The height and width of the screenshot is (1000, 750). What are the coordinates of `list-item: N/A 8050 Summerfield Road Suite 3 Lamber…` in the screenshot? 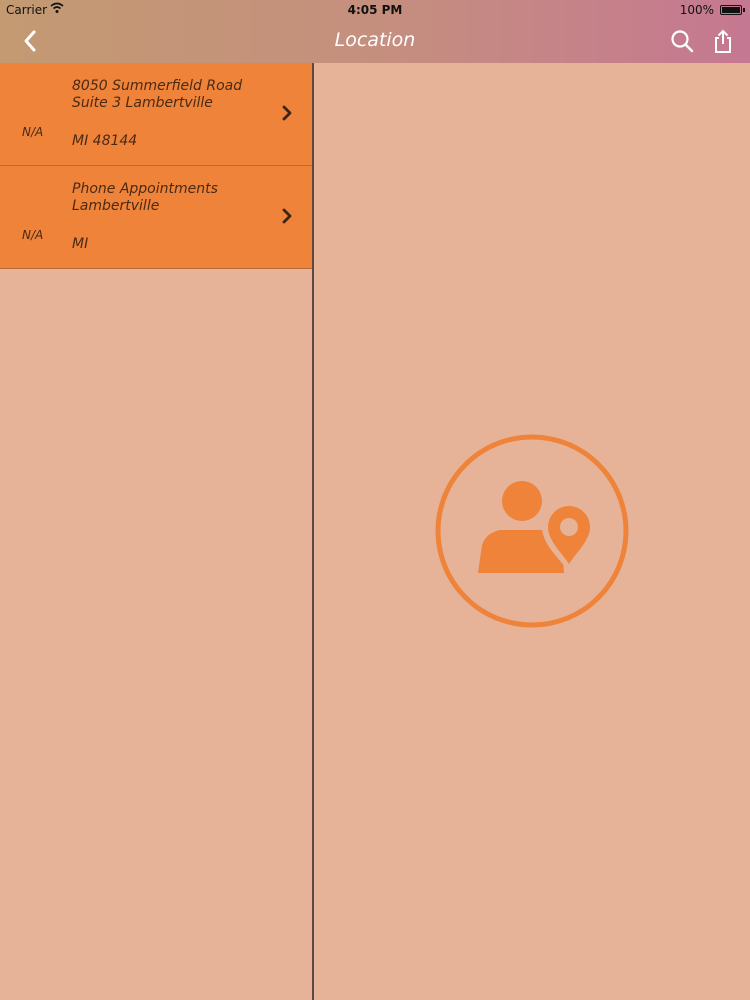 It's located at (156, 114).